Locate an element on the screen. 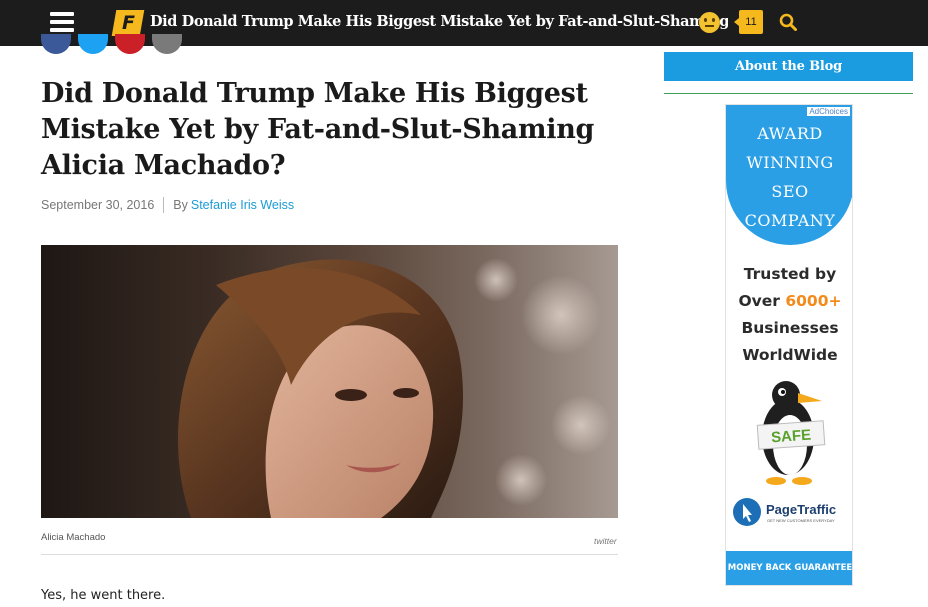 The height and width of the screenshot is (607, 928). ad-trusted-line: Over 6000+ is located at coordinates (789, 301).